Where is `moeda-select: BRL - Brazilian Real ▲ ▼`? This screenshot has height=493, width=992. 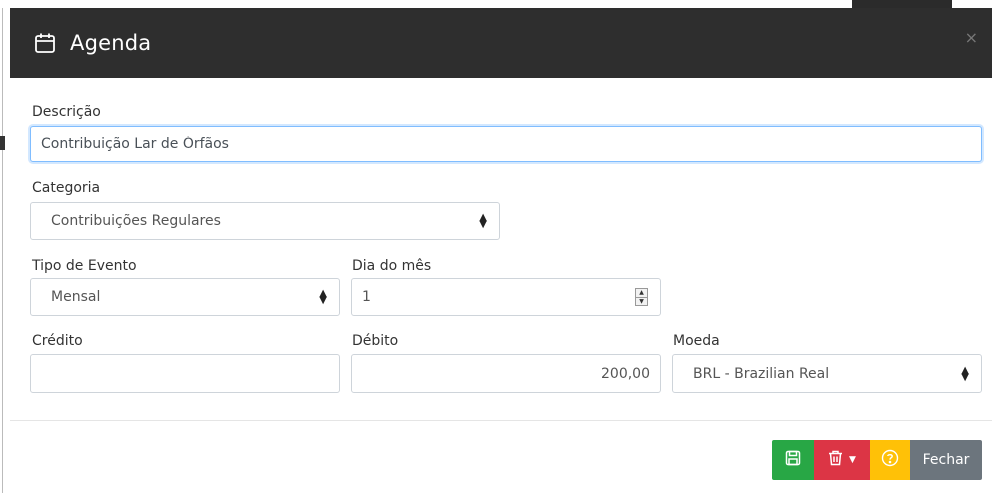
moeda-select: BRL - Brazilian Real ▲ ▼ is located at coordinates (827, 373).